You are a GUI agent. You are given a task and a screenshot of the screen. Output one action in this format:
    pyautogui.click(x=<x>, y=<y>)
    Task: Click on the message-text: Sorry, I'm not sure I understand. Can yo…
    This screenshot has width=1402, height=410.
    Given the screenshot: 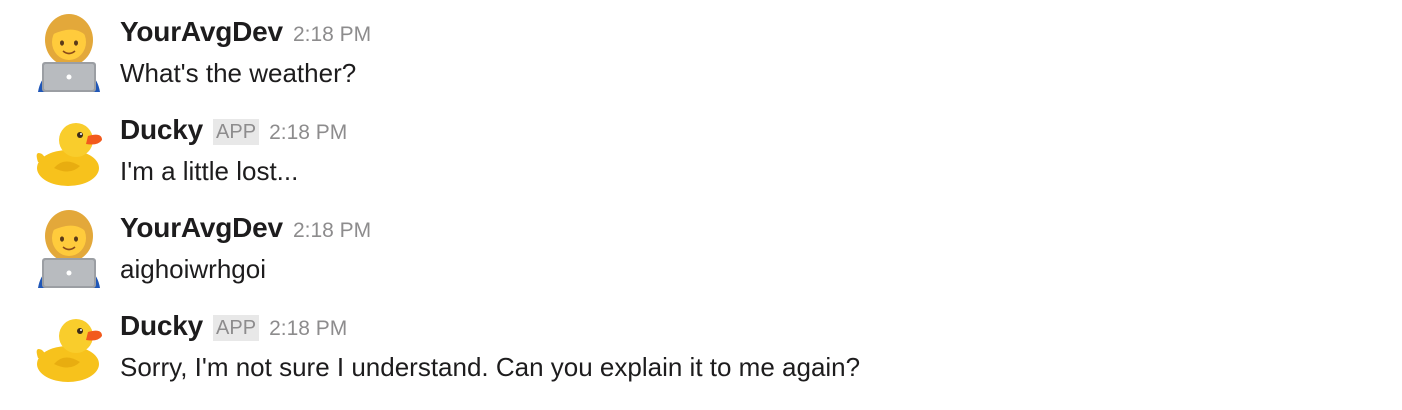 What is the action you would take?
    pyautogui.click(x=490, y=367)
    